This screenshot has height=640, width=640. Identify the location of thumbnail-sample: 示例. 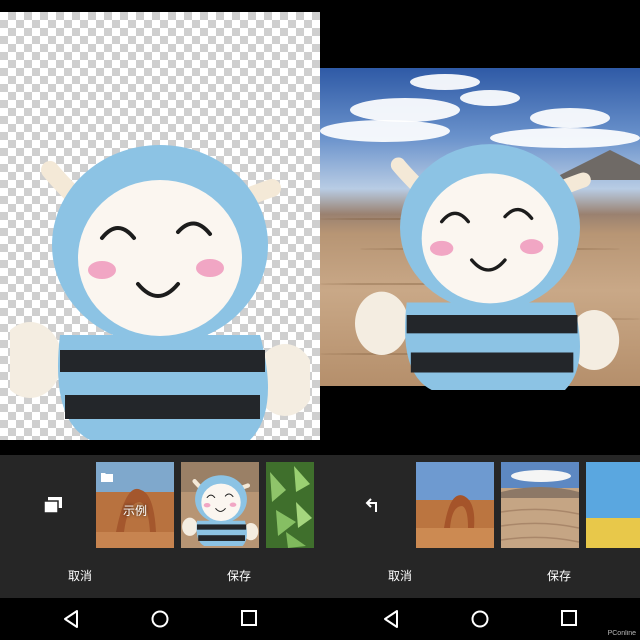
(135, 505).